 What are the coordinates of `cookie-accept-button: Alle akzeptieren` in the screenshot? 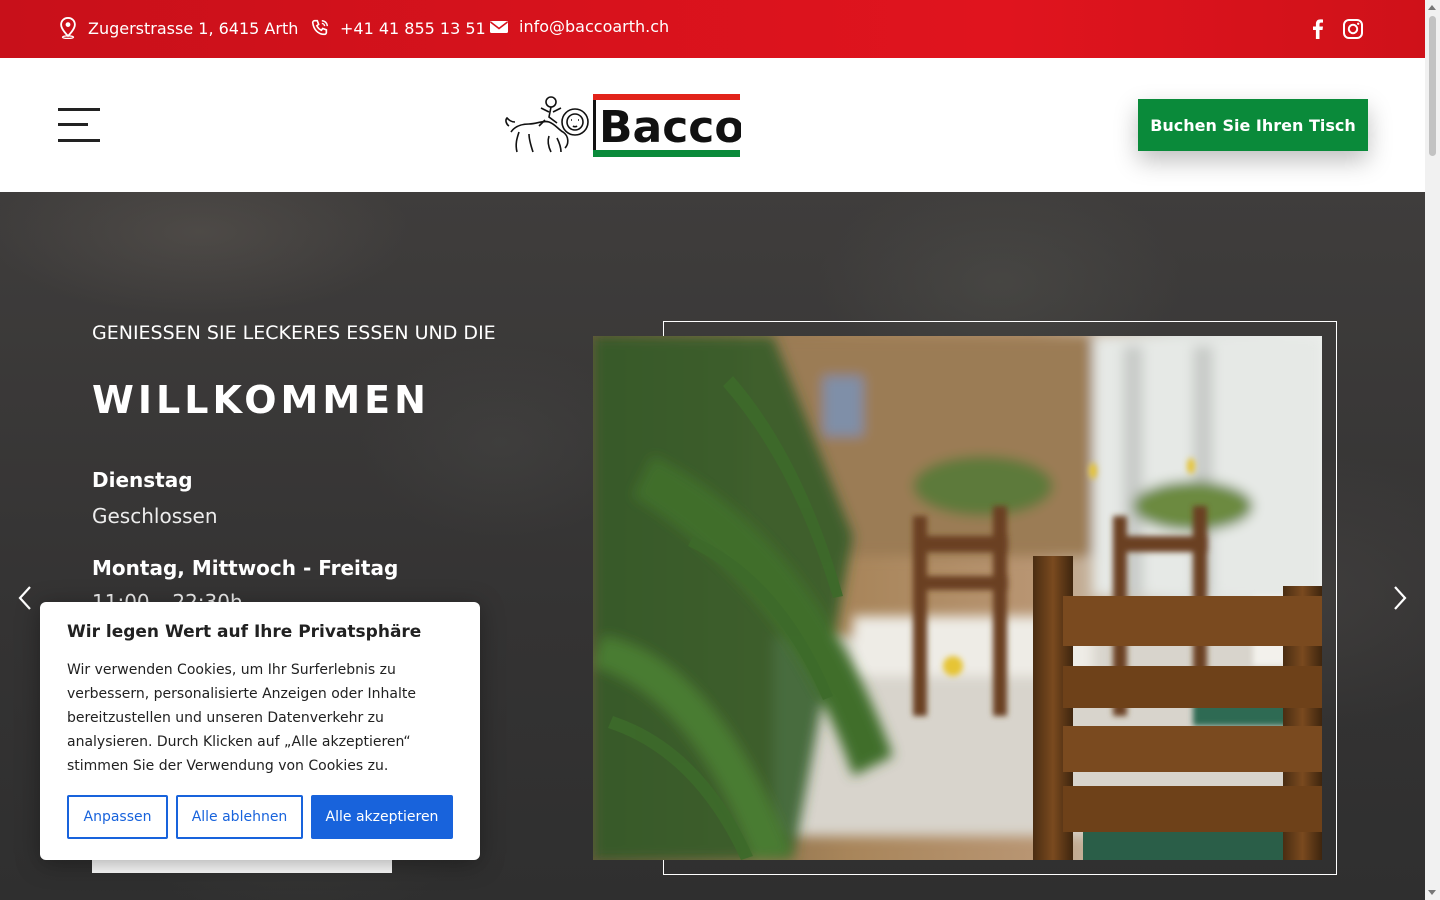 It's located at (382, 817).